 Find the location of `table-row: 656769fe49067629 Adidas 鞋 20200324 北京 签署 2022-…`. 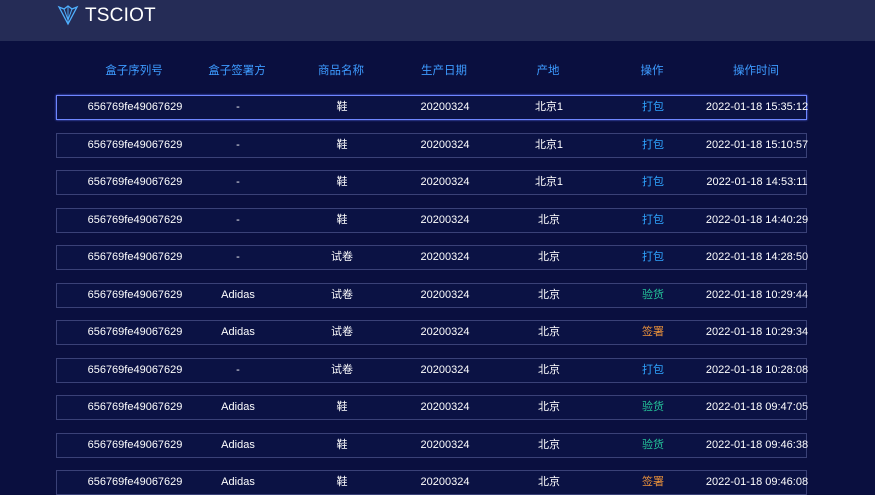

table-row: 656769fe49067629 Adidas 鞋 20200324 北京 签署 2022-… is located at coordinates (432, 482).